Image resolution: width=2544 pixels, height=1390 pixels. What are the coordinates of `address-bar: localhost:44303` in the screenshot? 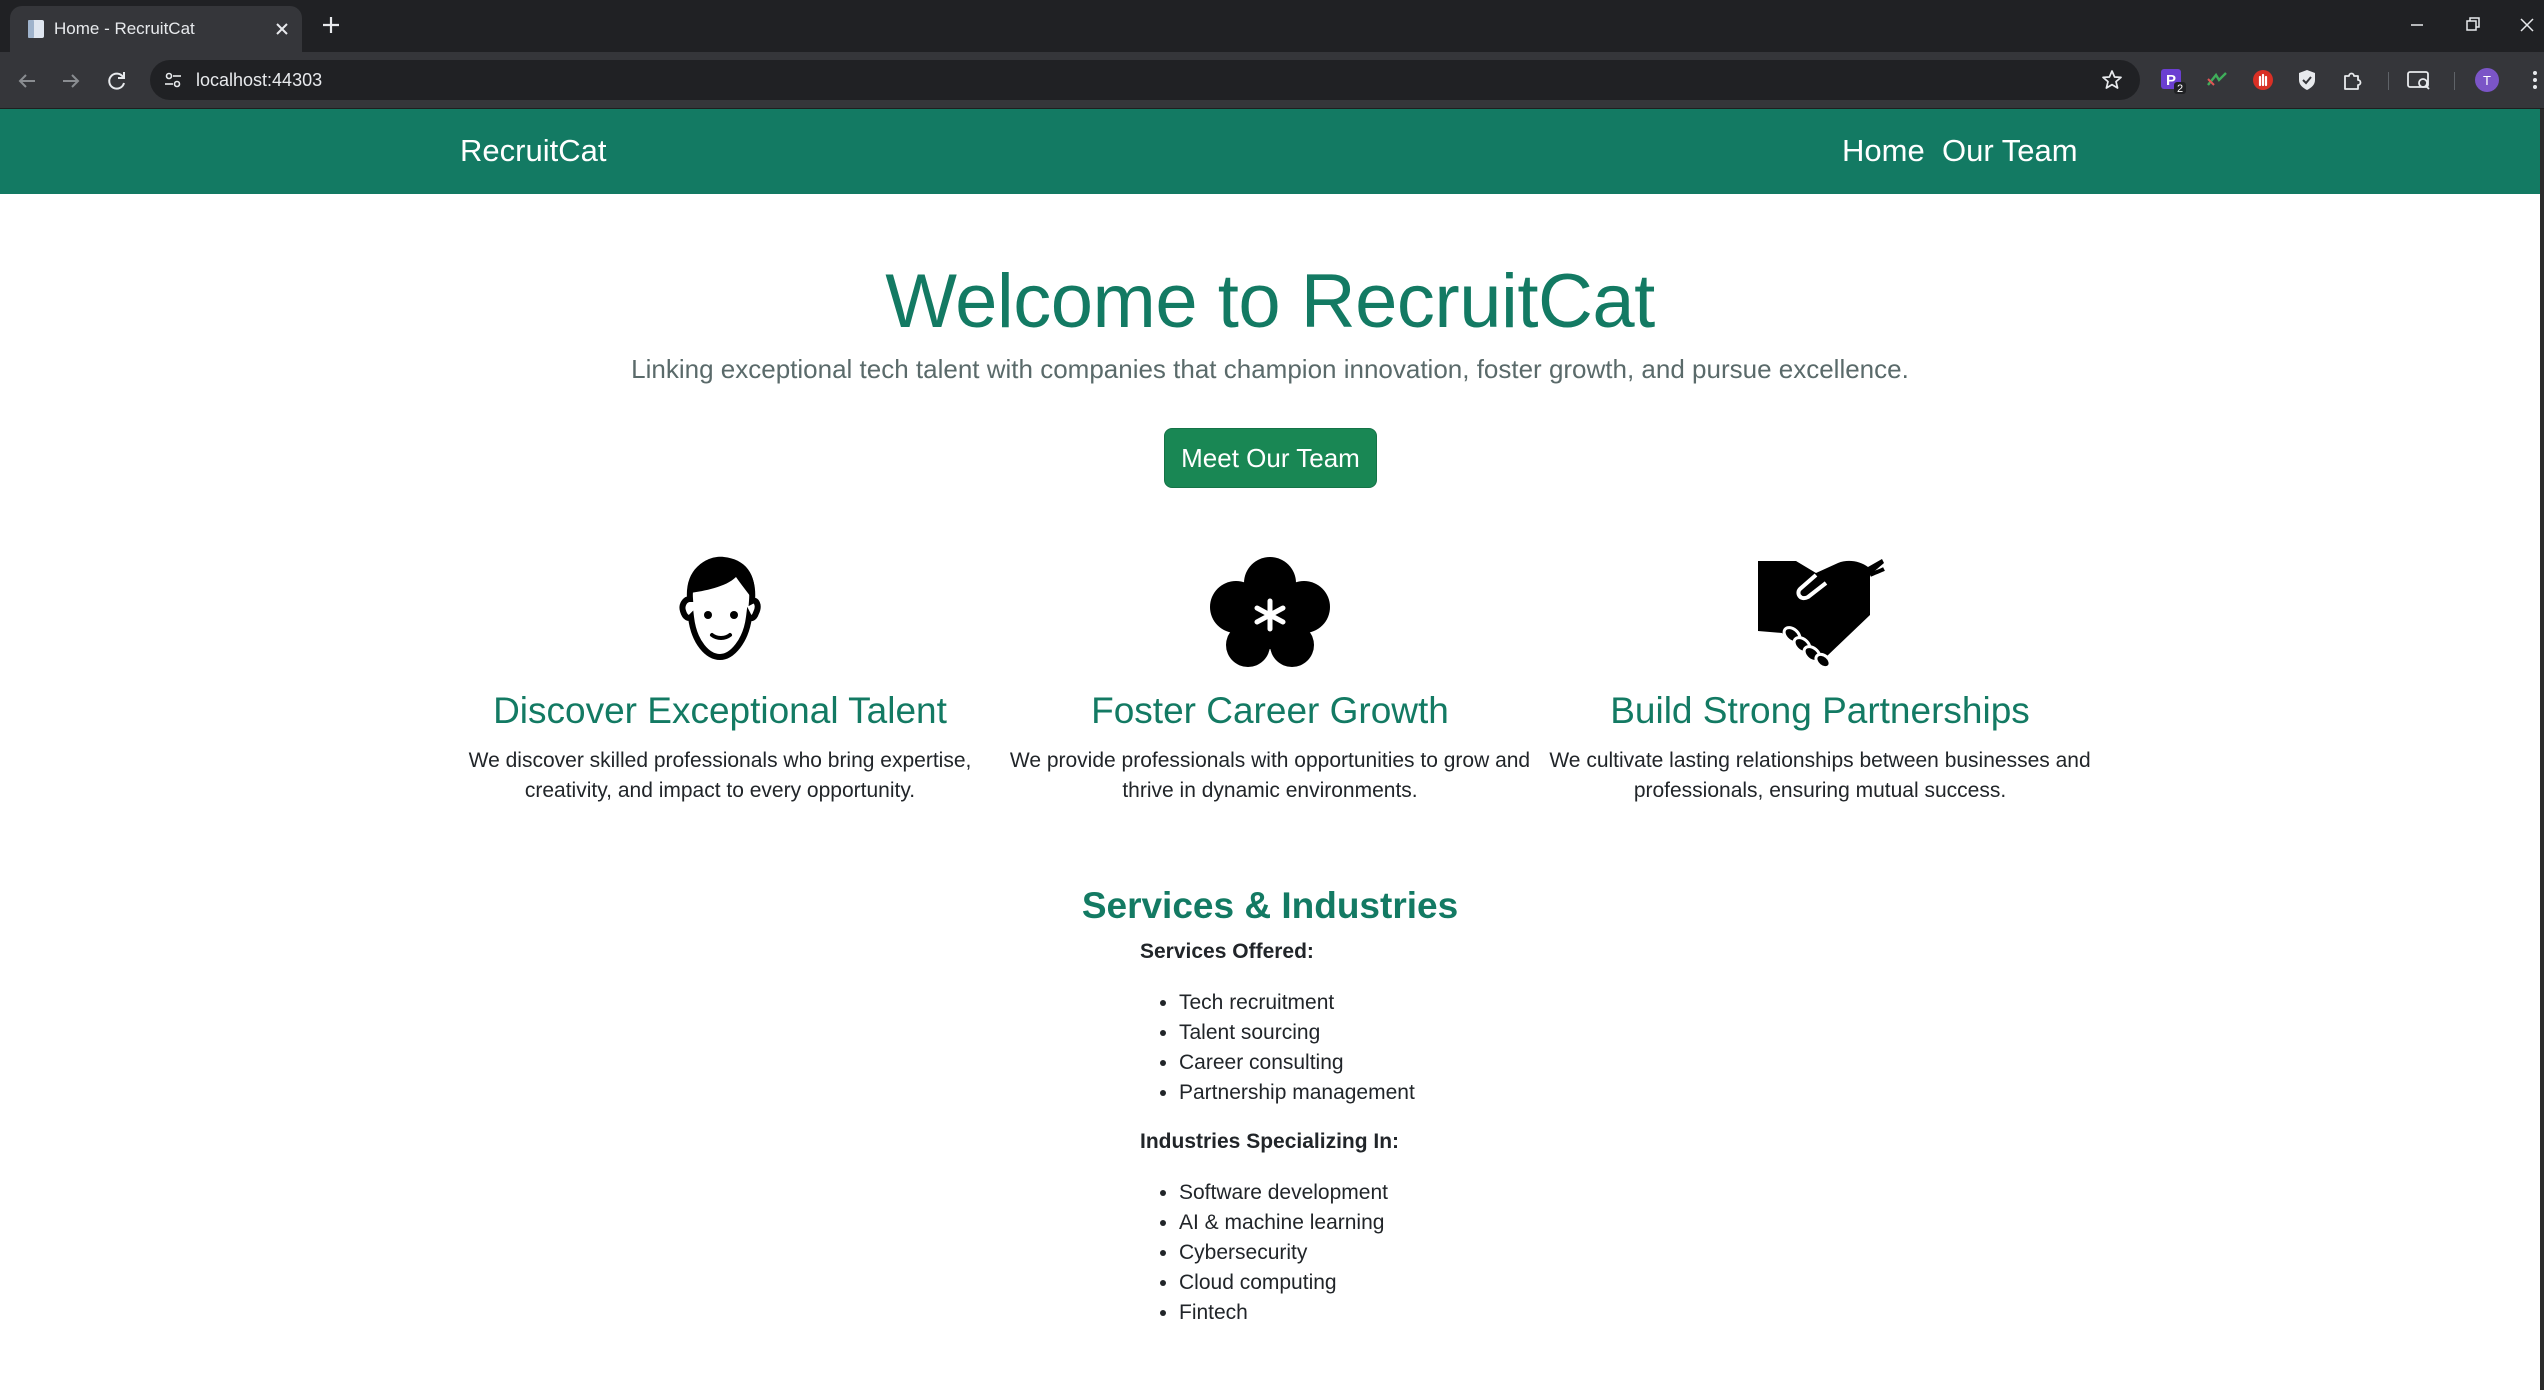 It's located at (1145, 80).